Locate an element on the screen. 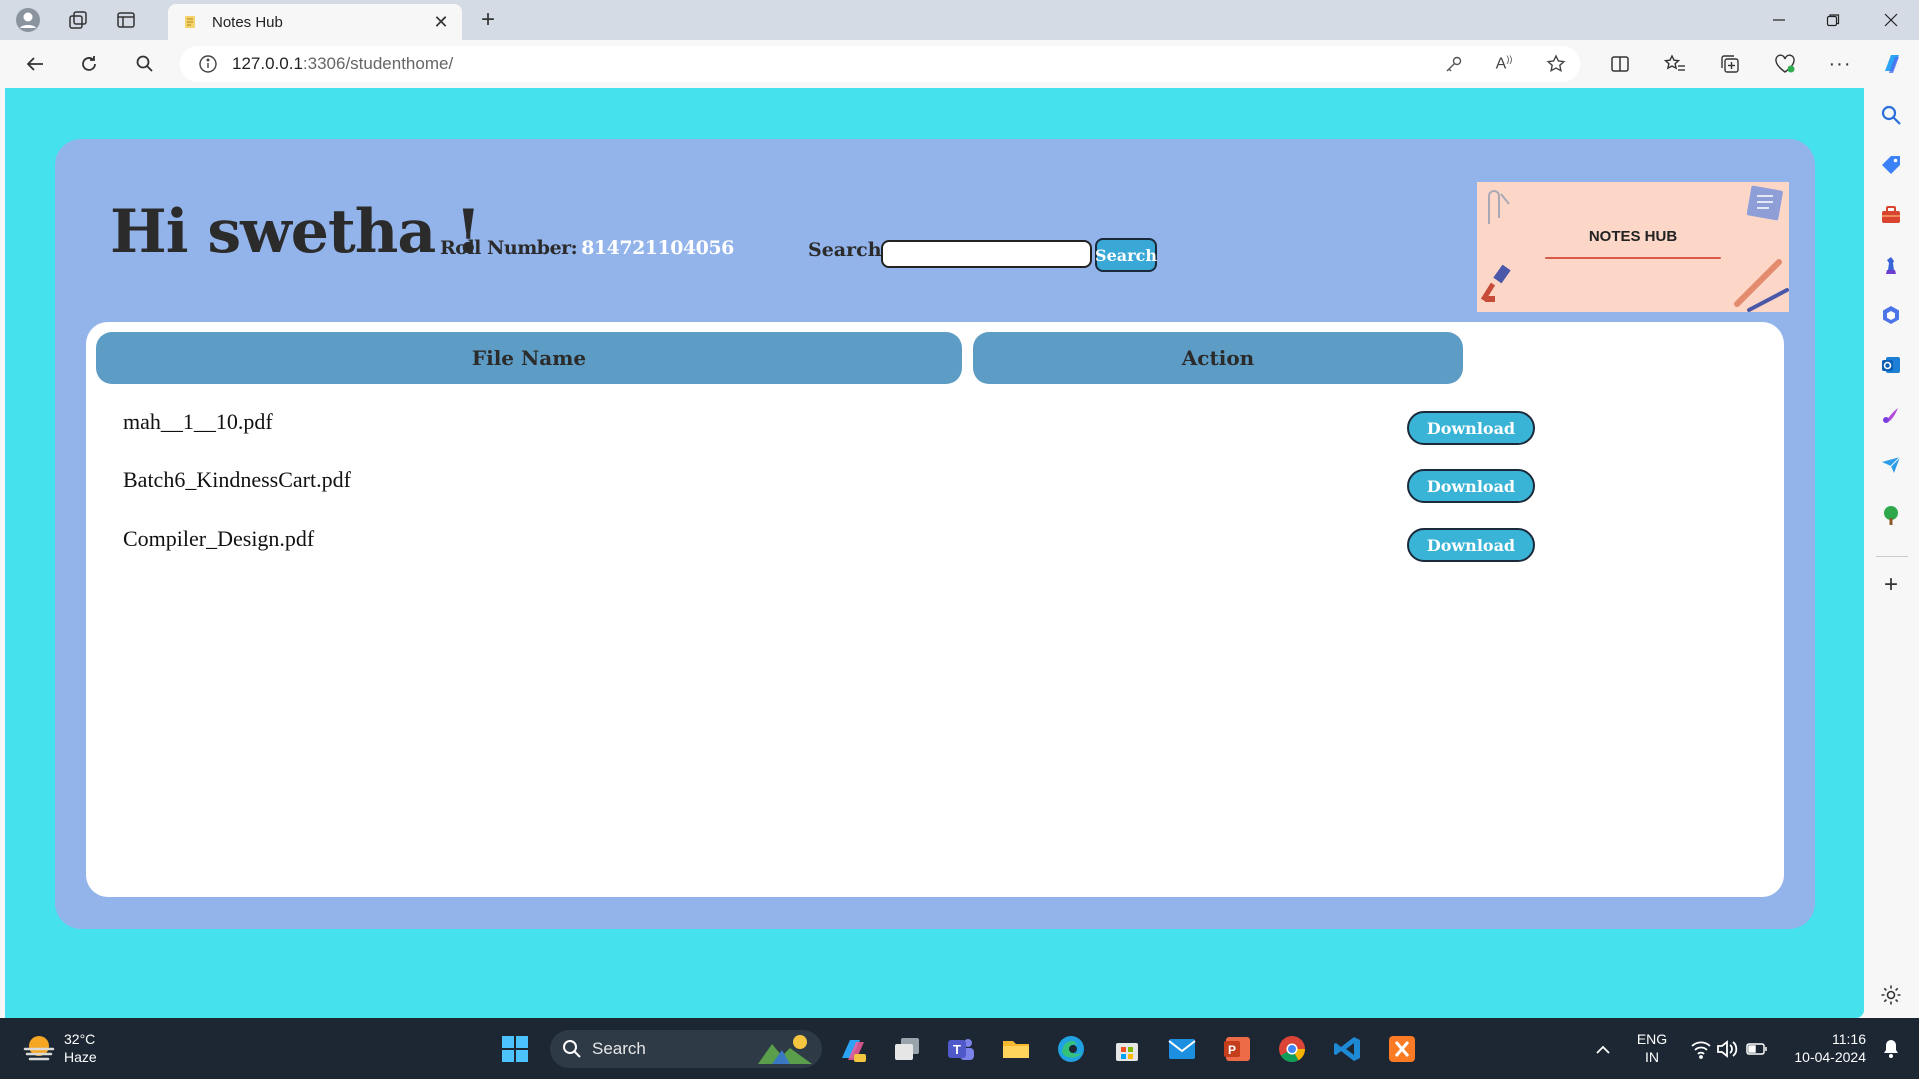 The height and width of the screenshot is (1079, 1919). favorites-button is located at coordinates (1675, 64).